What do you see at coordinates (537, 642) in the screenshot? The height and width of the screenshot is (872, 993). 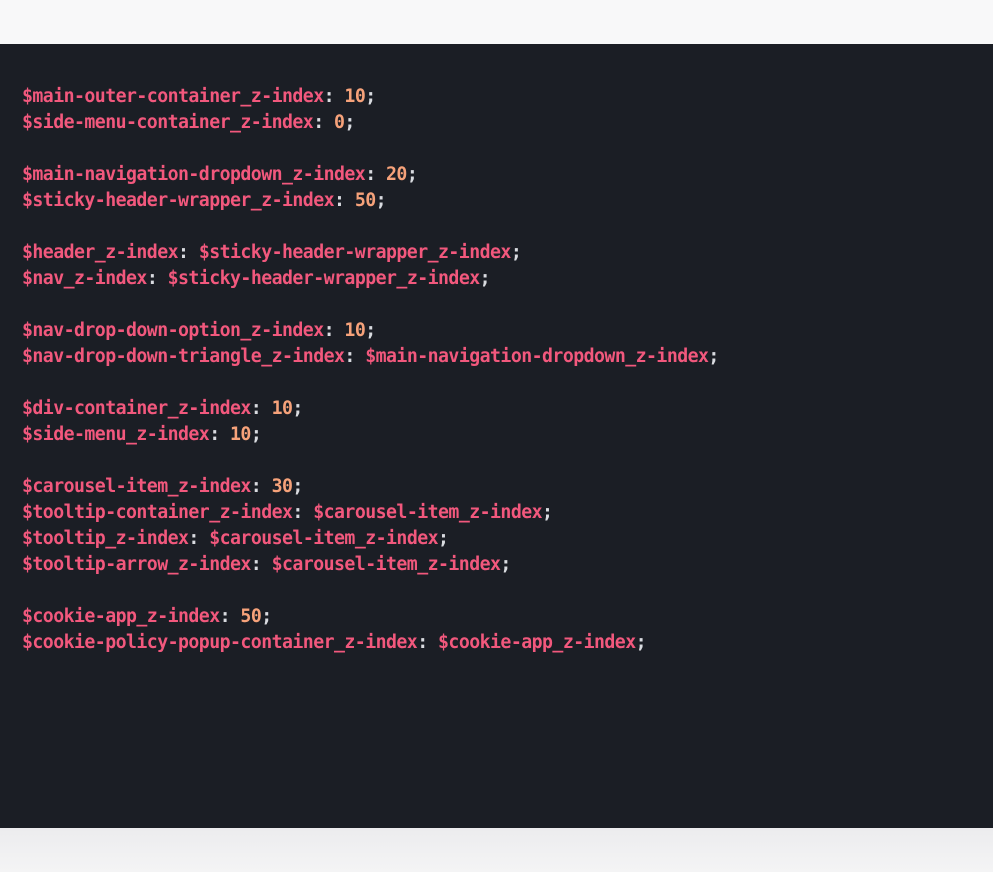 I see `variable-reference: $cookie-app_z-index` at bounding box center [537, 642].